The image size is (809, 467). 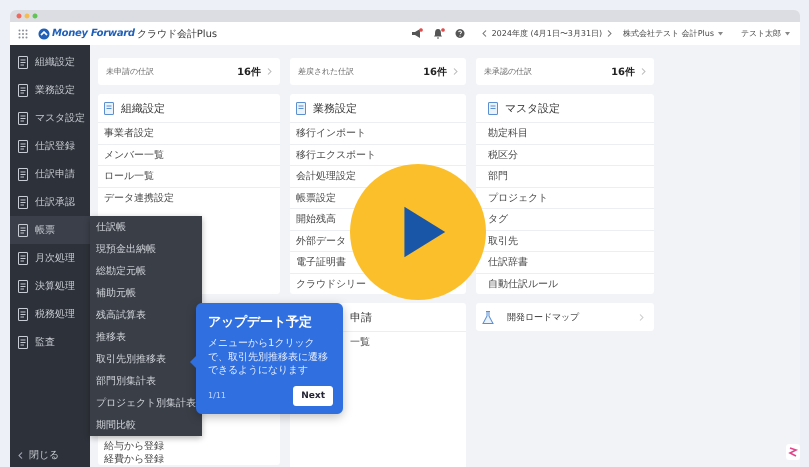 What do you see at coordinates (130, 71) in the screenshot?
I see `summary-label: 未申請の仕訳` at bounding box center [130, 71].